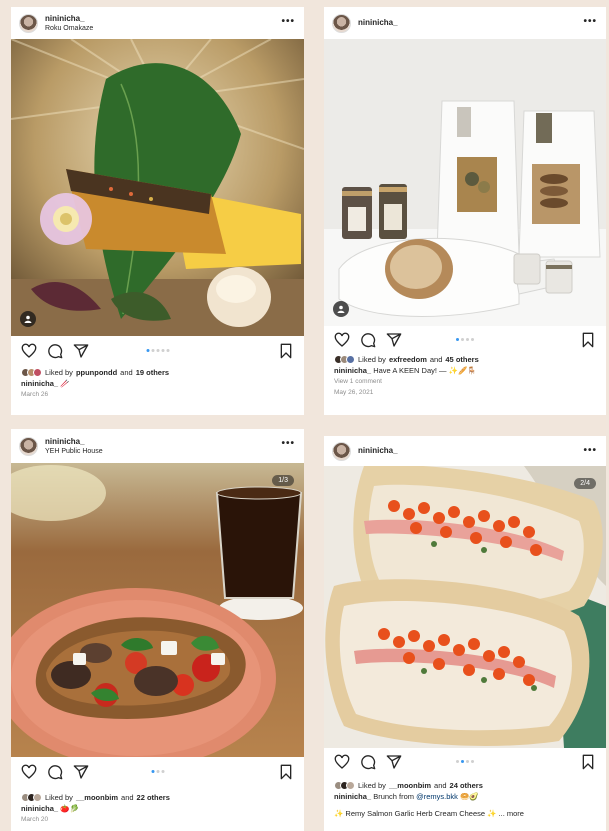  I want to click on post-header: nininicha_ YEH Public House •••, so click(157, 446).